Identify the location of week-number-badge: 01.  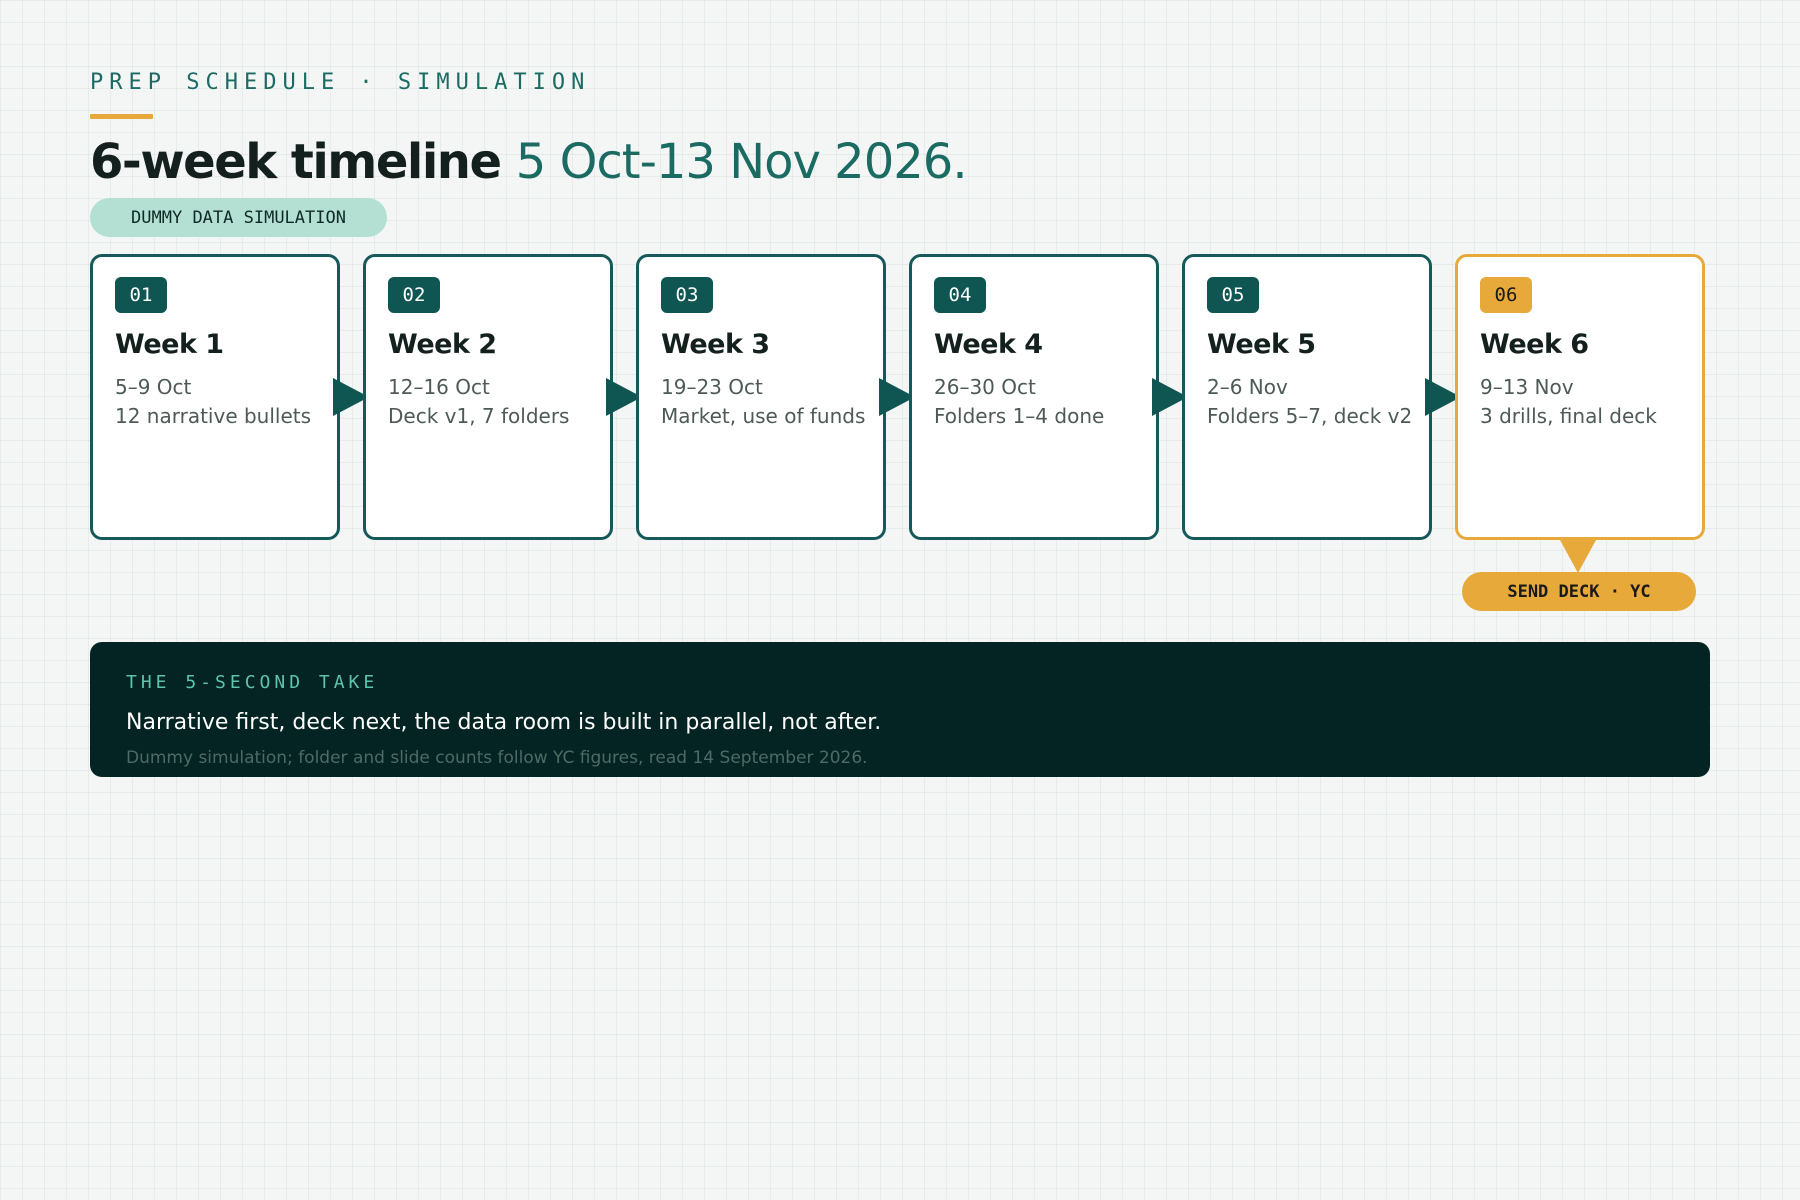
(141, 295).